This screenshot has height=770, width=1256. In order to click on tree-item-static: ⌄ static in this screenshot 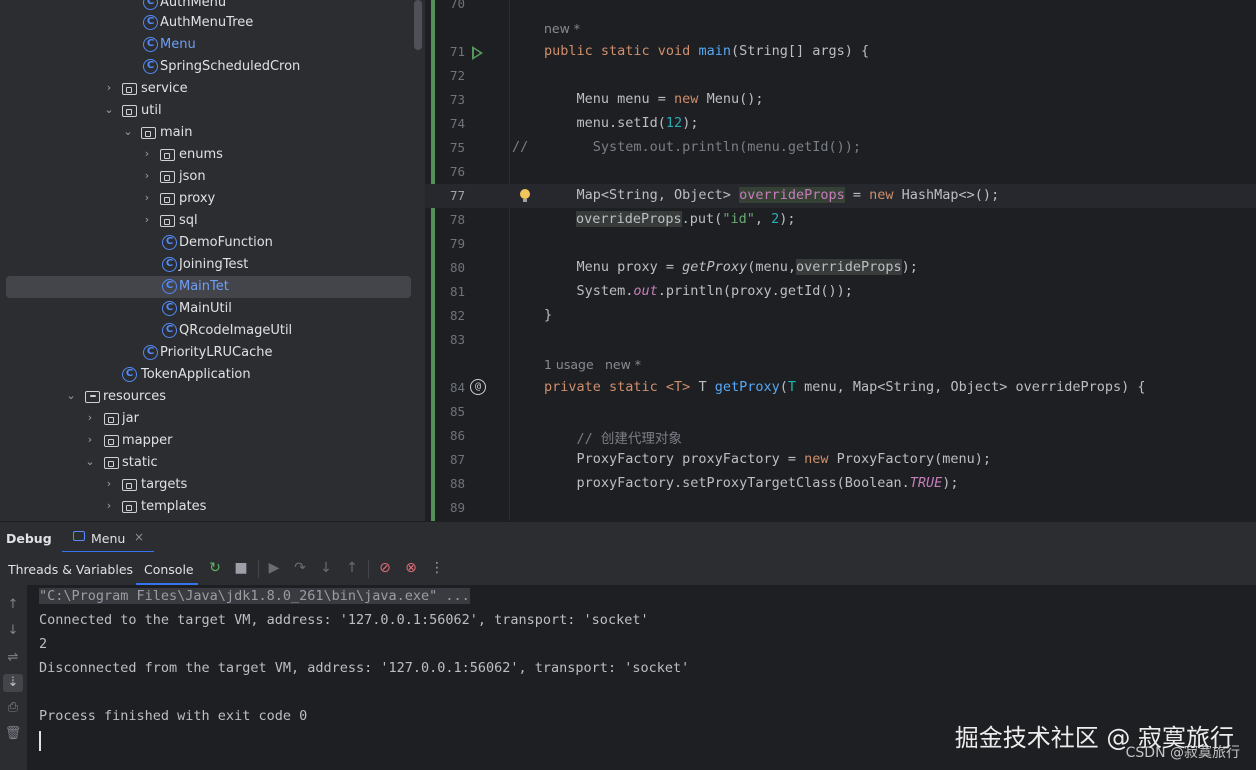, I will do `click(205, 463)`.